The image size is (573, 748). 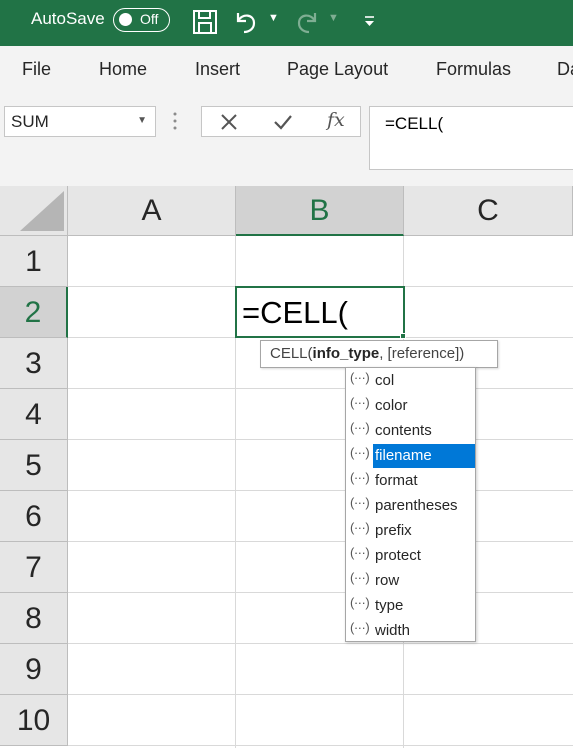 What do you see at coordinates (123, 69) in the screenshot?
I see `tab-home: Home` at bounding box center [123, 69].